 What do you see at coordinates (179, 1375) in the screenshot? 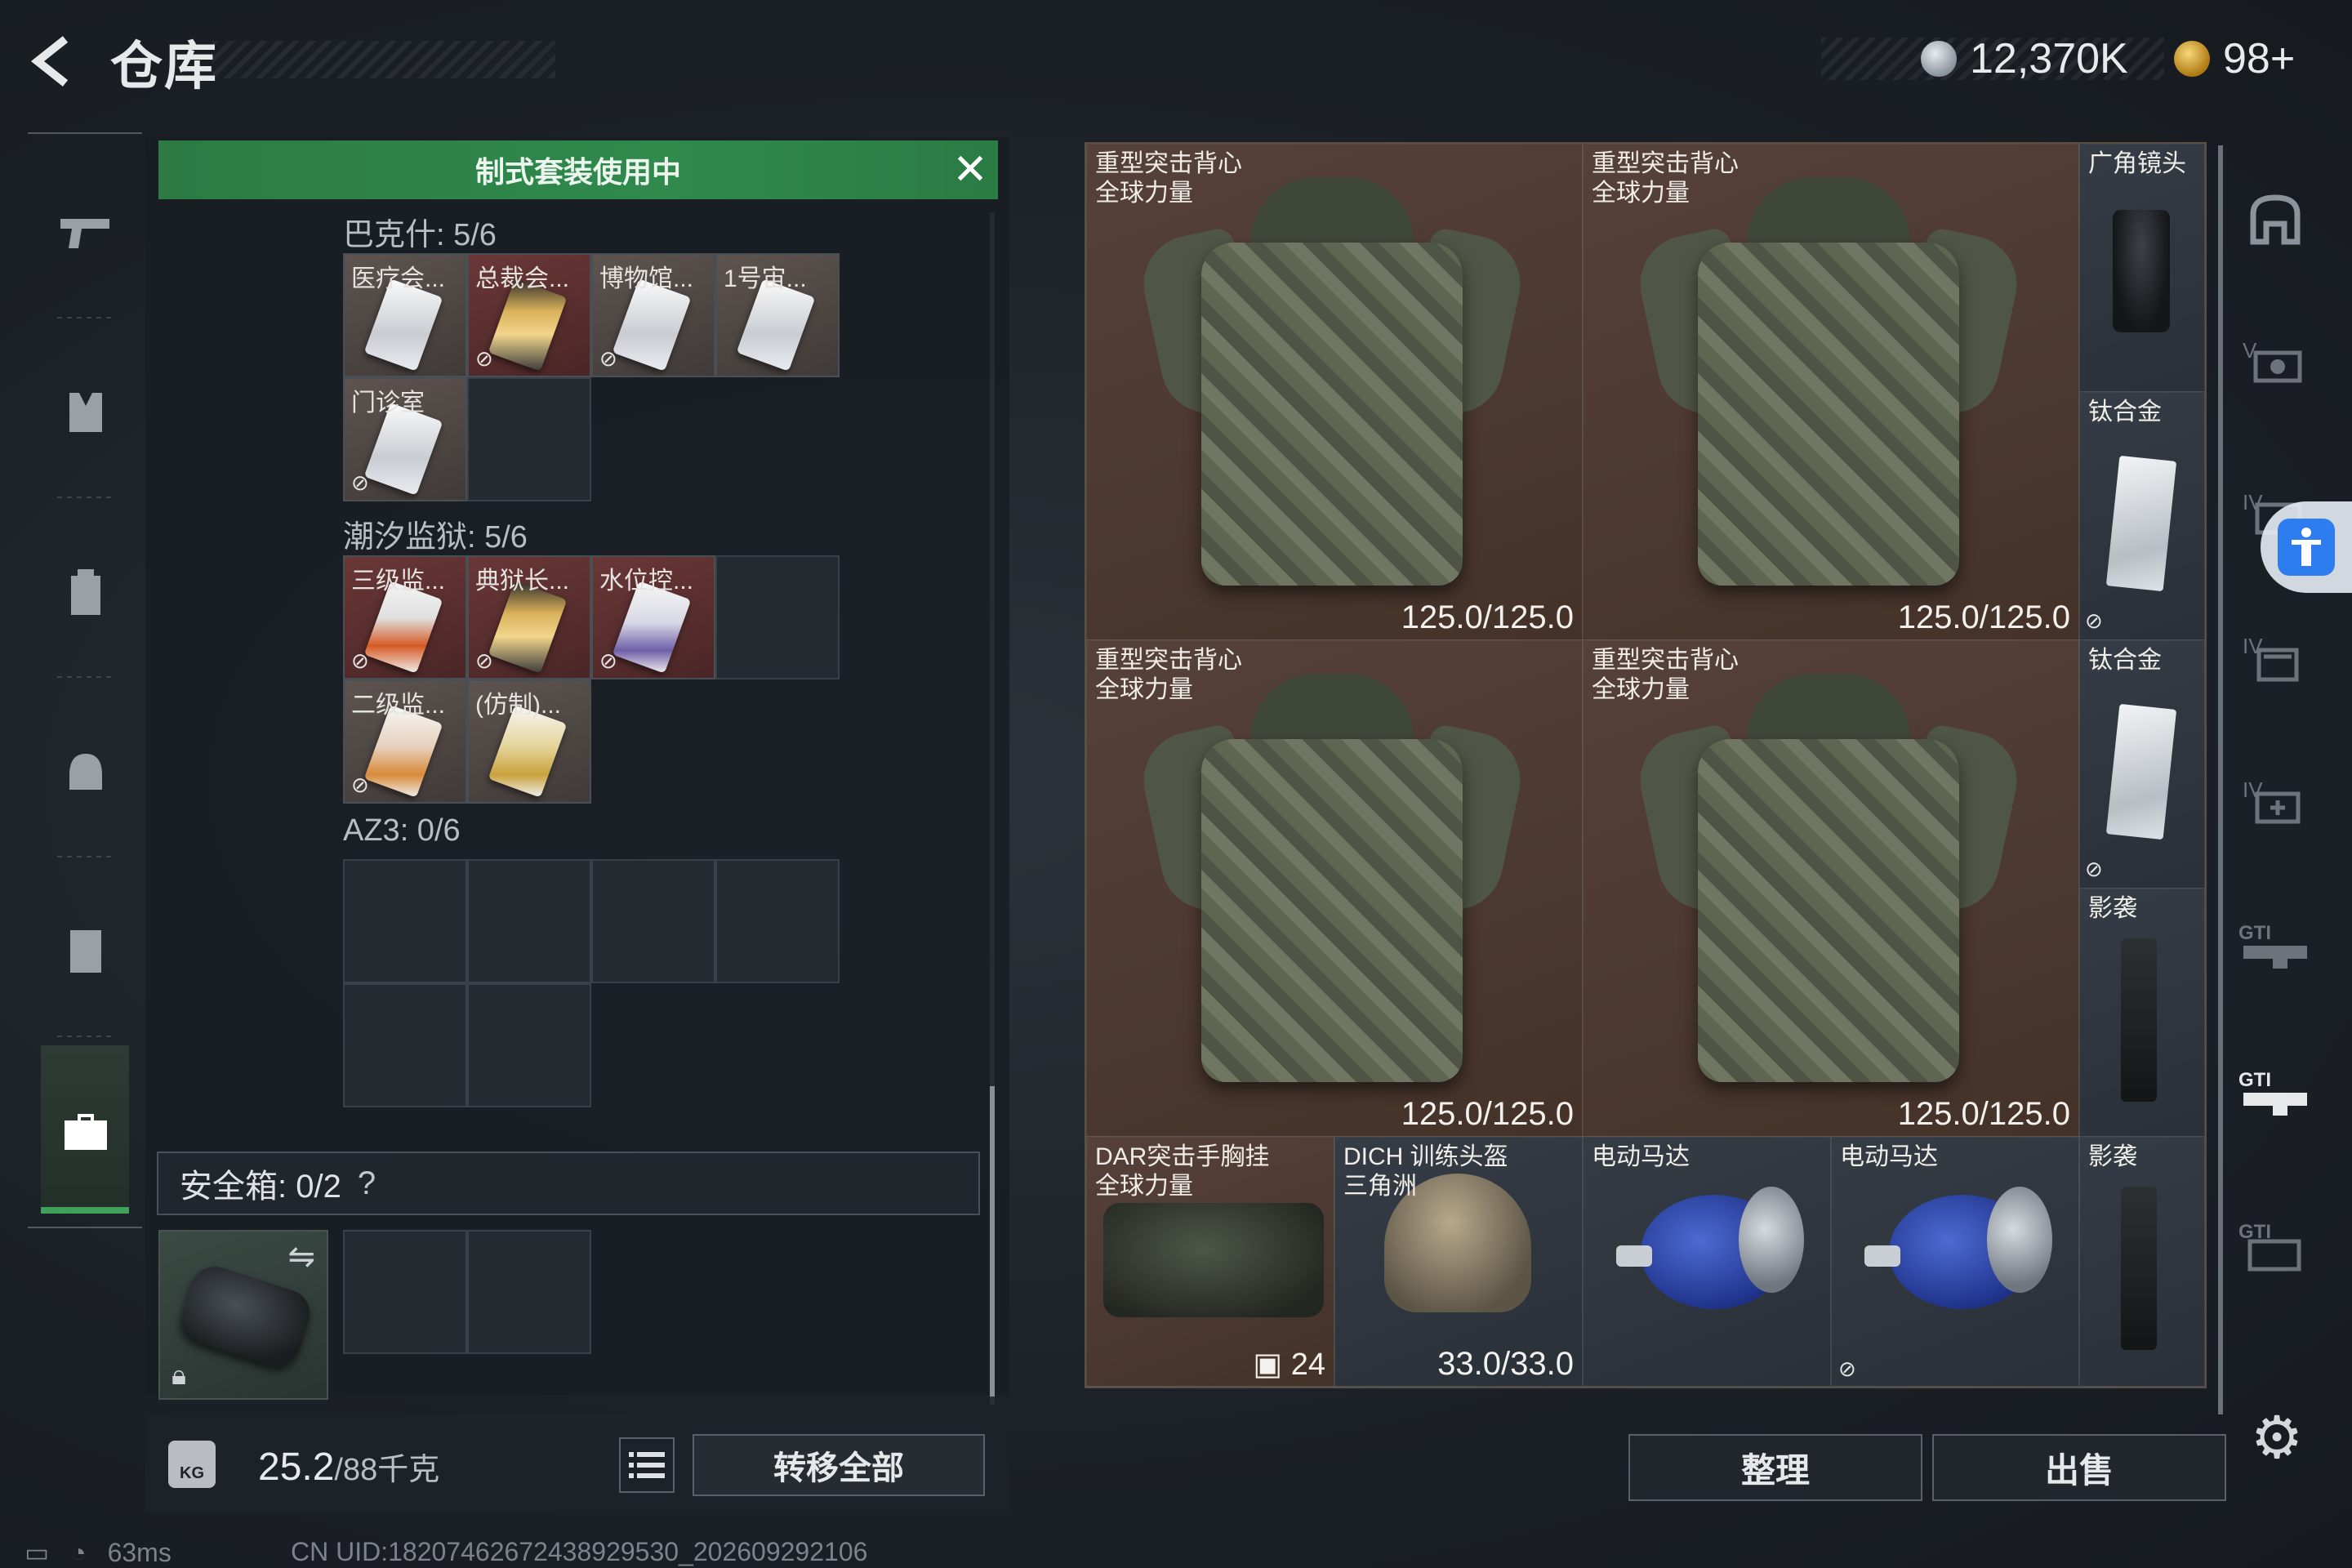
I see `lock-icon: 🔒︎` at bounding box center [179, 1375].